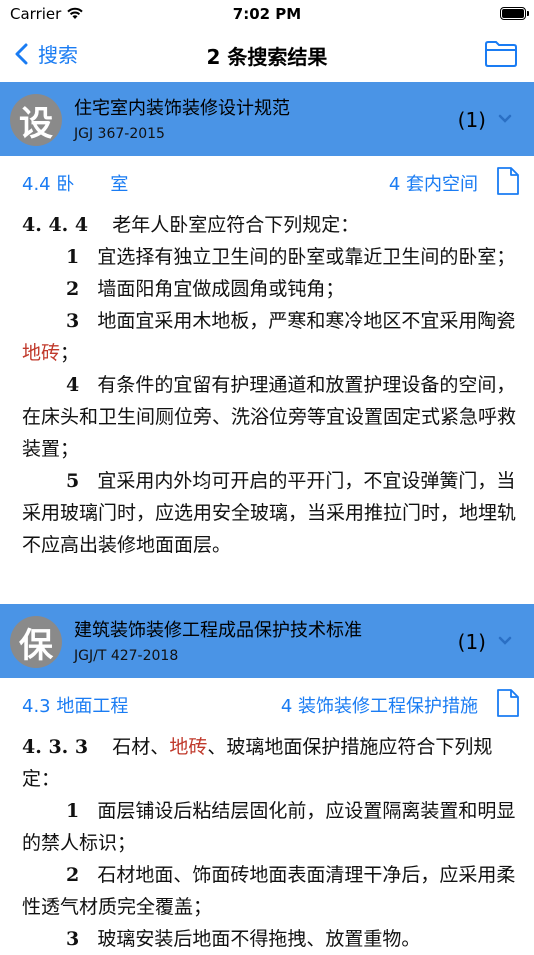  I want to click on result-header-1: 设 住宅室内装饰装修设计规范 JGJ 367-2015 (1), so click(267, 119).